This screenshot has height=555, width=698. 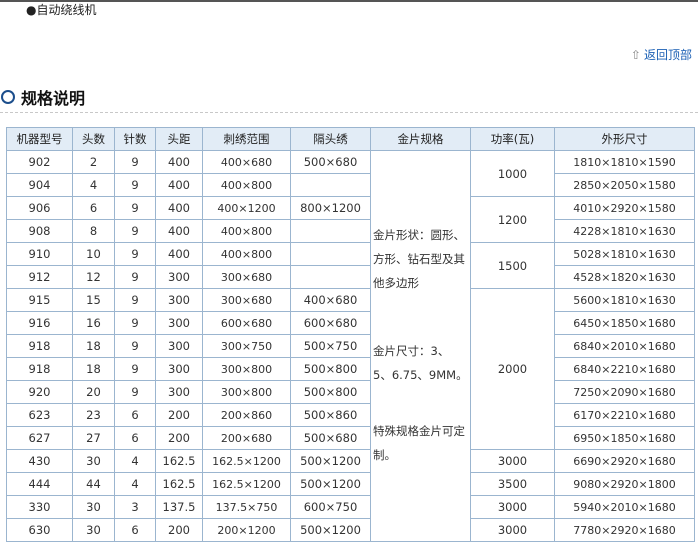 I want to click on table-row: 904 4 9 400 400×800 2850×2050×1580, so click(x=350, y=185).